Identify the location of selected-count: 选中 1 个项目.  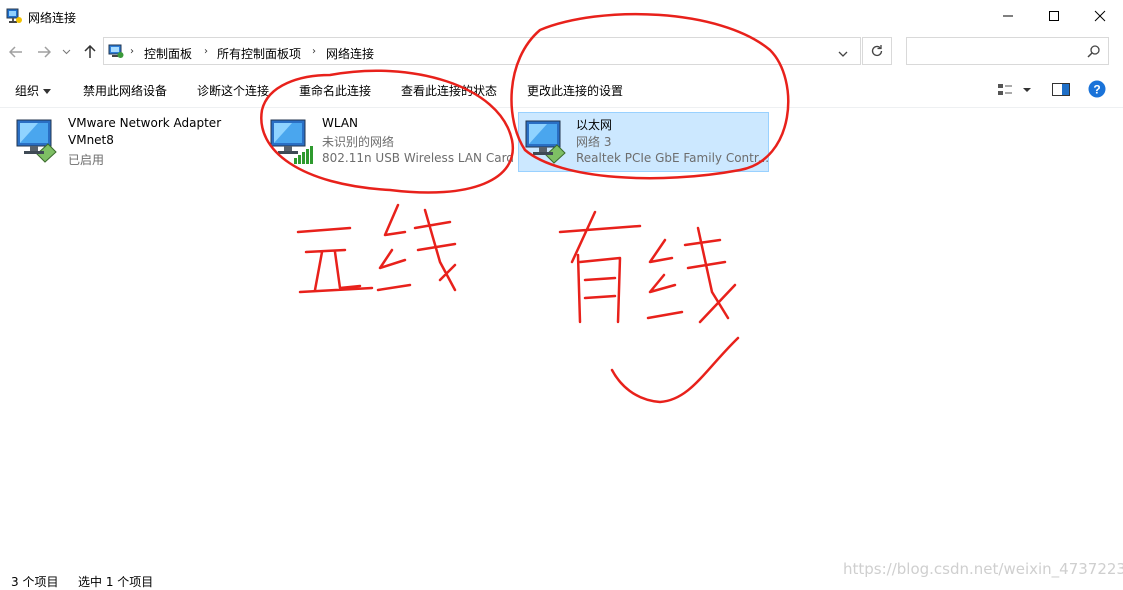
(116, 582).